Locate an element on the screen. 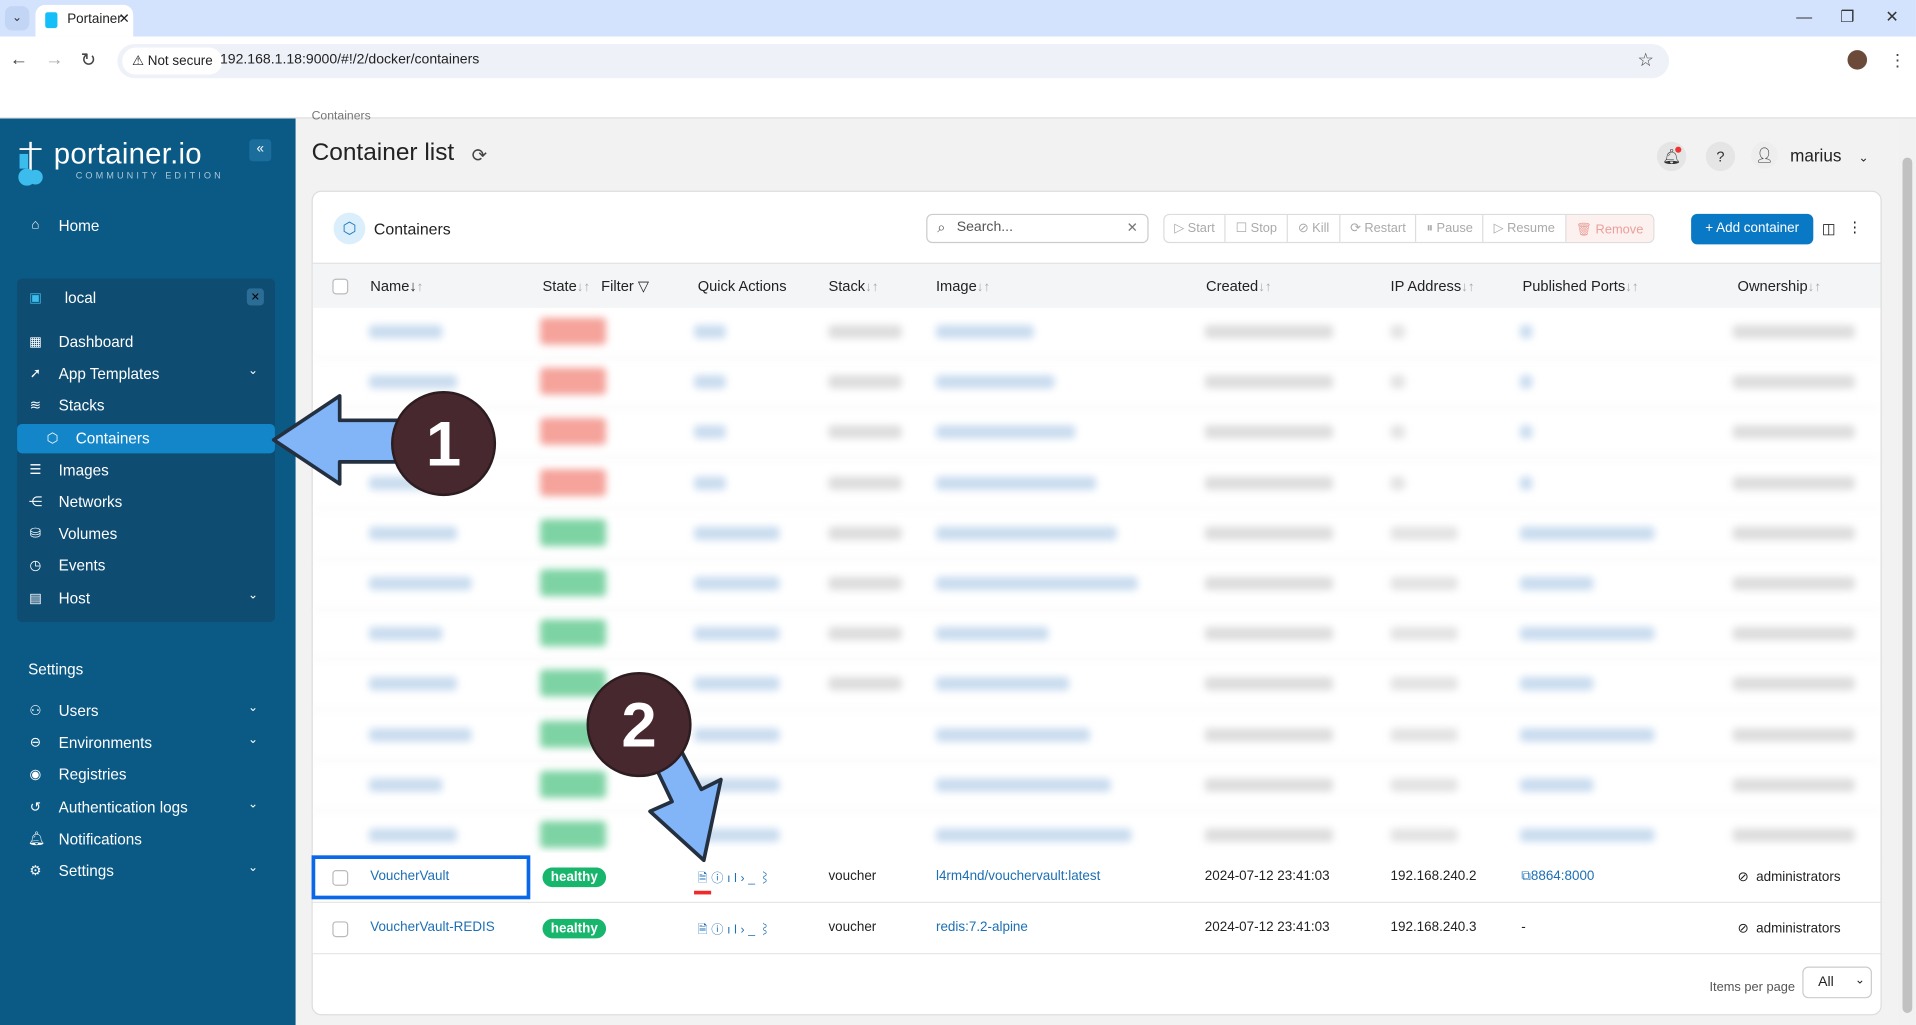 The height and width of the screenshot is (1025, 1916). profile-avatar is located at coordinates (1857, 60).